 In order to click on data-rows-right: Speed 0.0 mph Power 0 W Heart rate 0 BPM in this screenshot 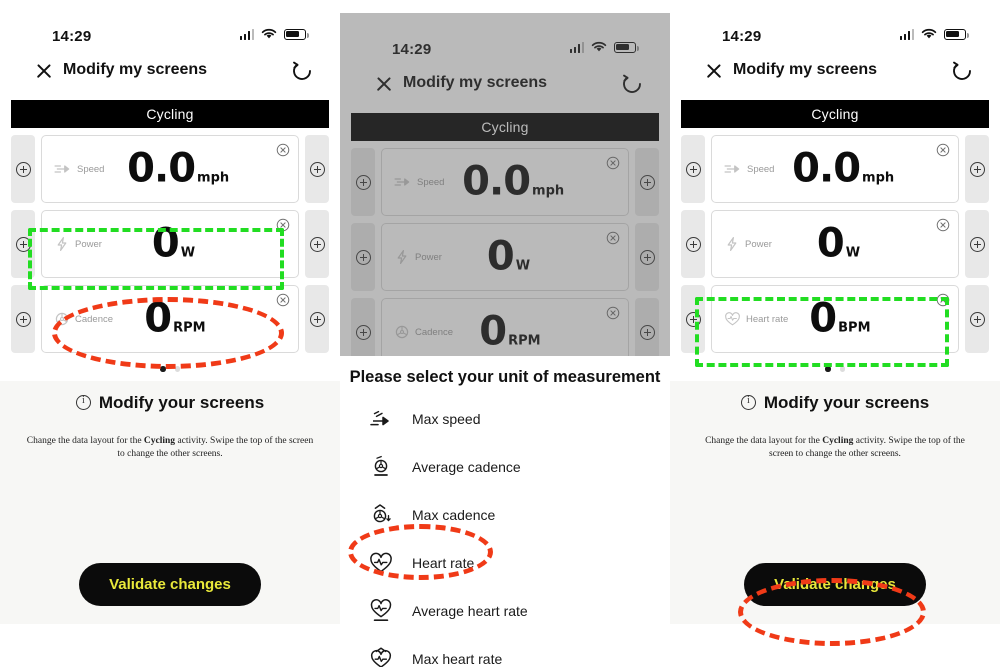, I will do `click(835, 240)`.